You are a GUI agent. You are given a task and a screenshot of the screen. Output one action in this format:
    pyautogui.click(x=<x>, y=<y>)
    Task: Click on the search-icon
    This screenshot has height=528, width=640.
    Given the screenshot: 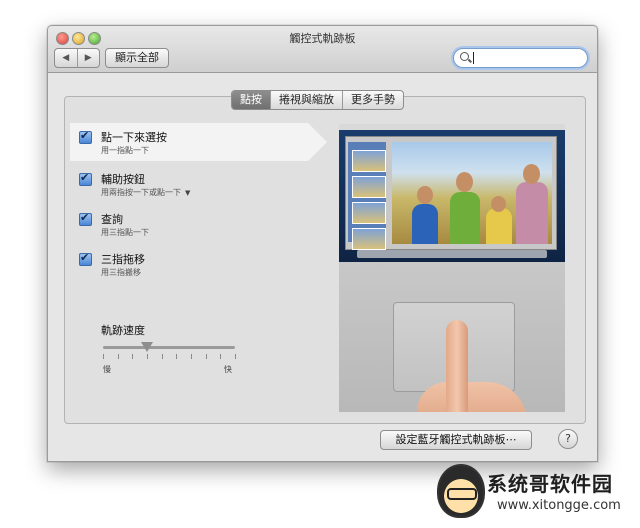 What is the action you would take?
    pyautogui.click(x=464, y=56)
    